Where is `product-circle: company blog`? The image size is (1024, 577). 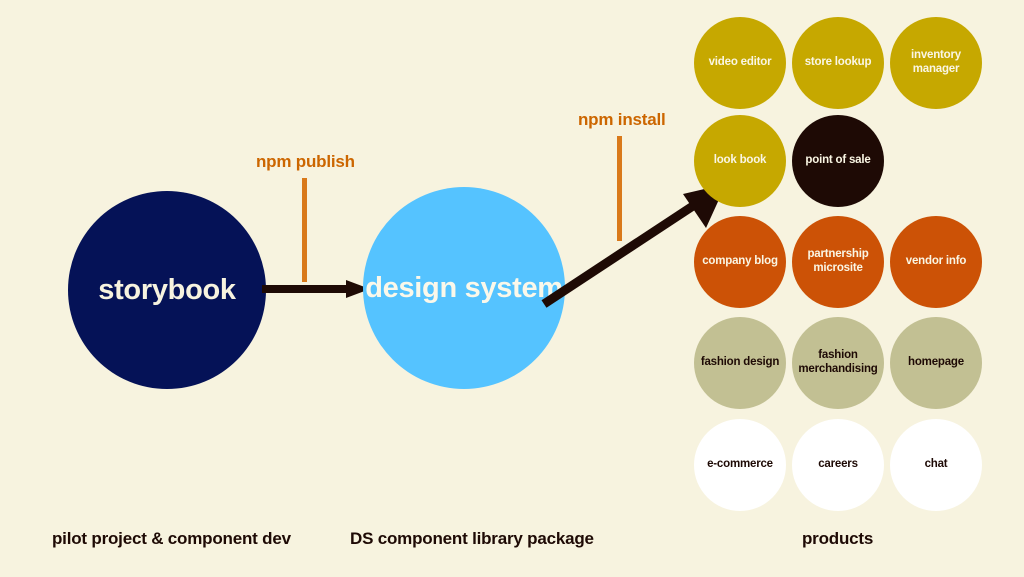
product-circle: company blog is located at coordinates (740, 262).